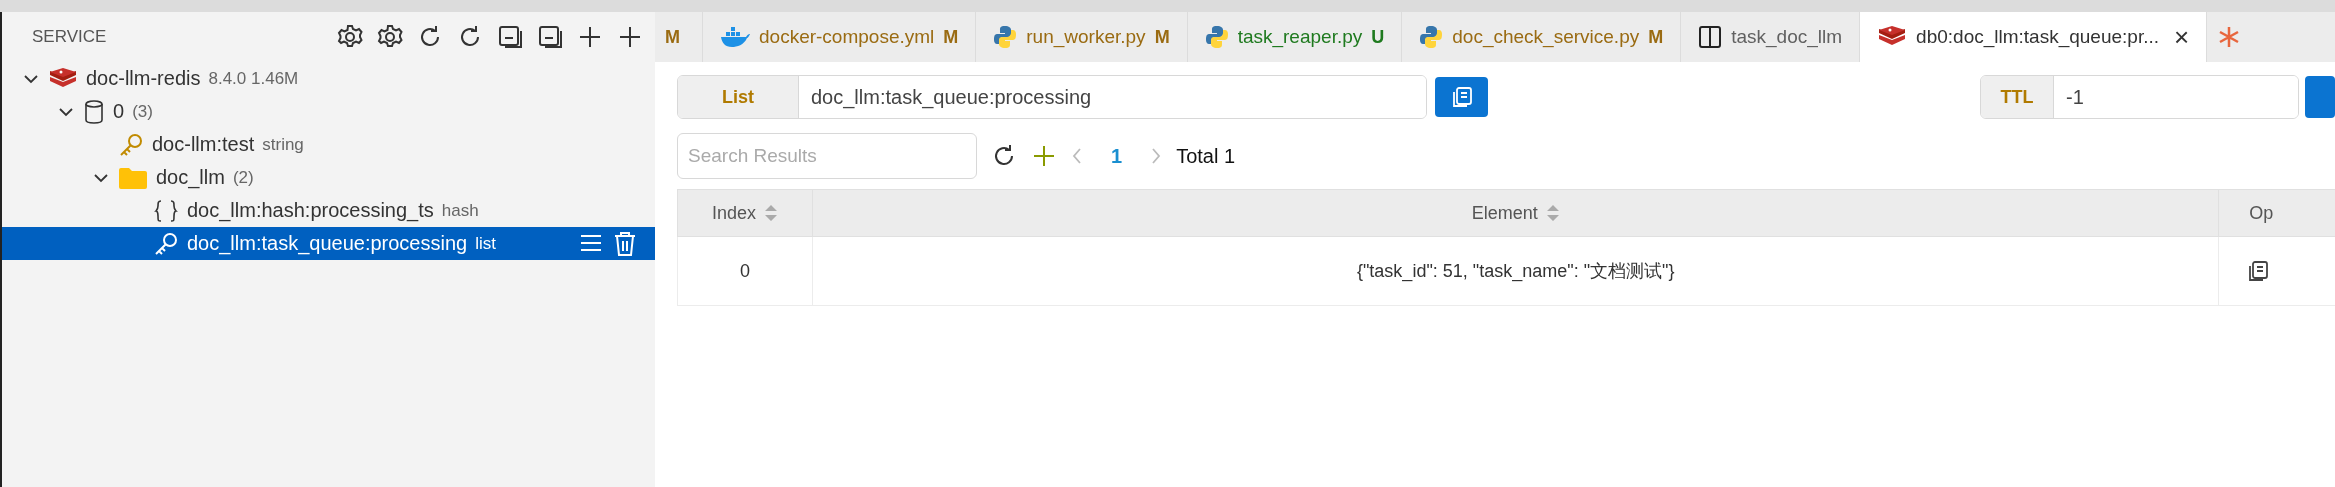 The image size is (2335, 487). Describe the element at coordinates (2034, 37) in the screenshot. I see `editor-tab: db0:doc_llm:task_queue:pr... ×` at that location.